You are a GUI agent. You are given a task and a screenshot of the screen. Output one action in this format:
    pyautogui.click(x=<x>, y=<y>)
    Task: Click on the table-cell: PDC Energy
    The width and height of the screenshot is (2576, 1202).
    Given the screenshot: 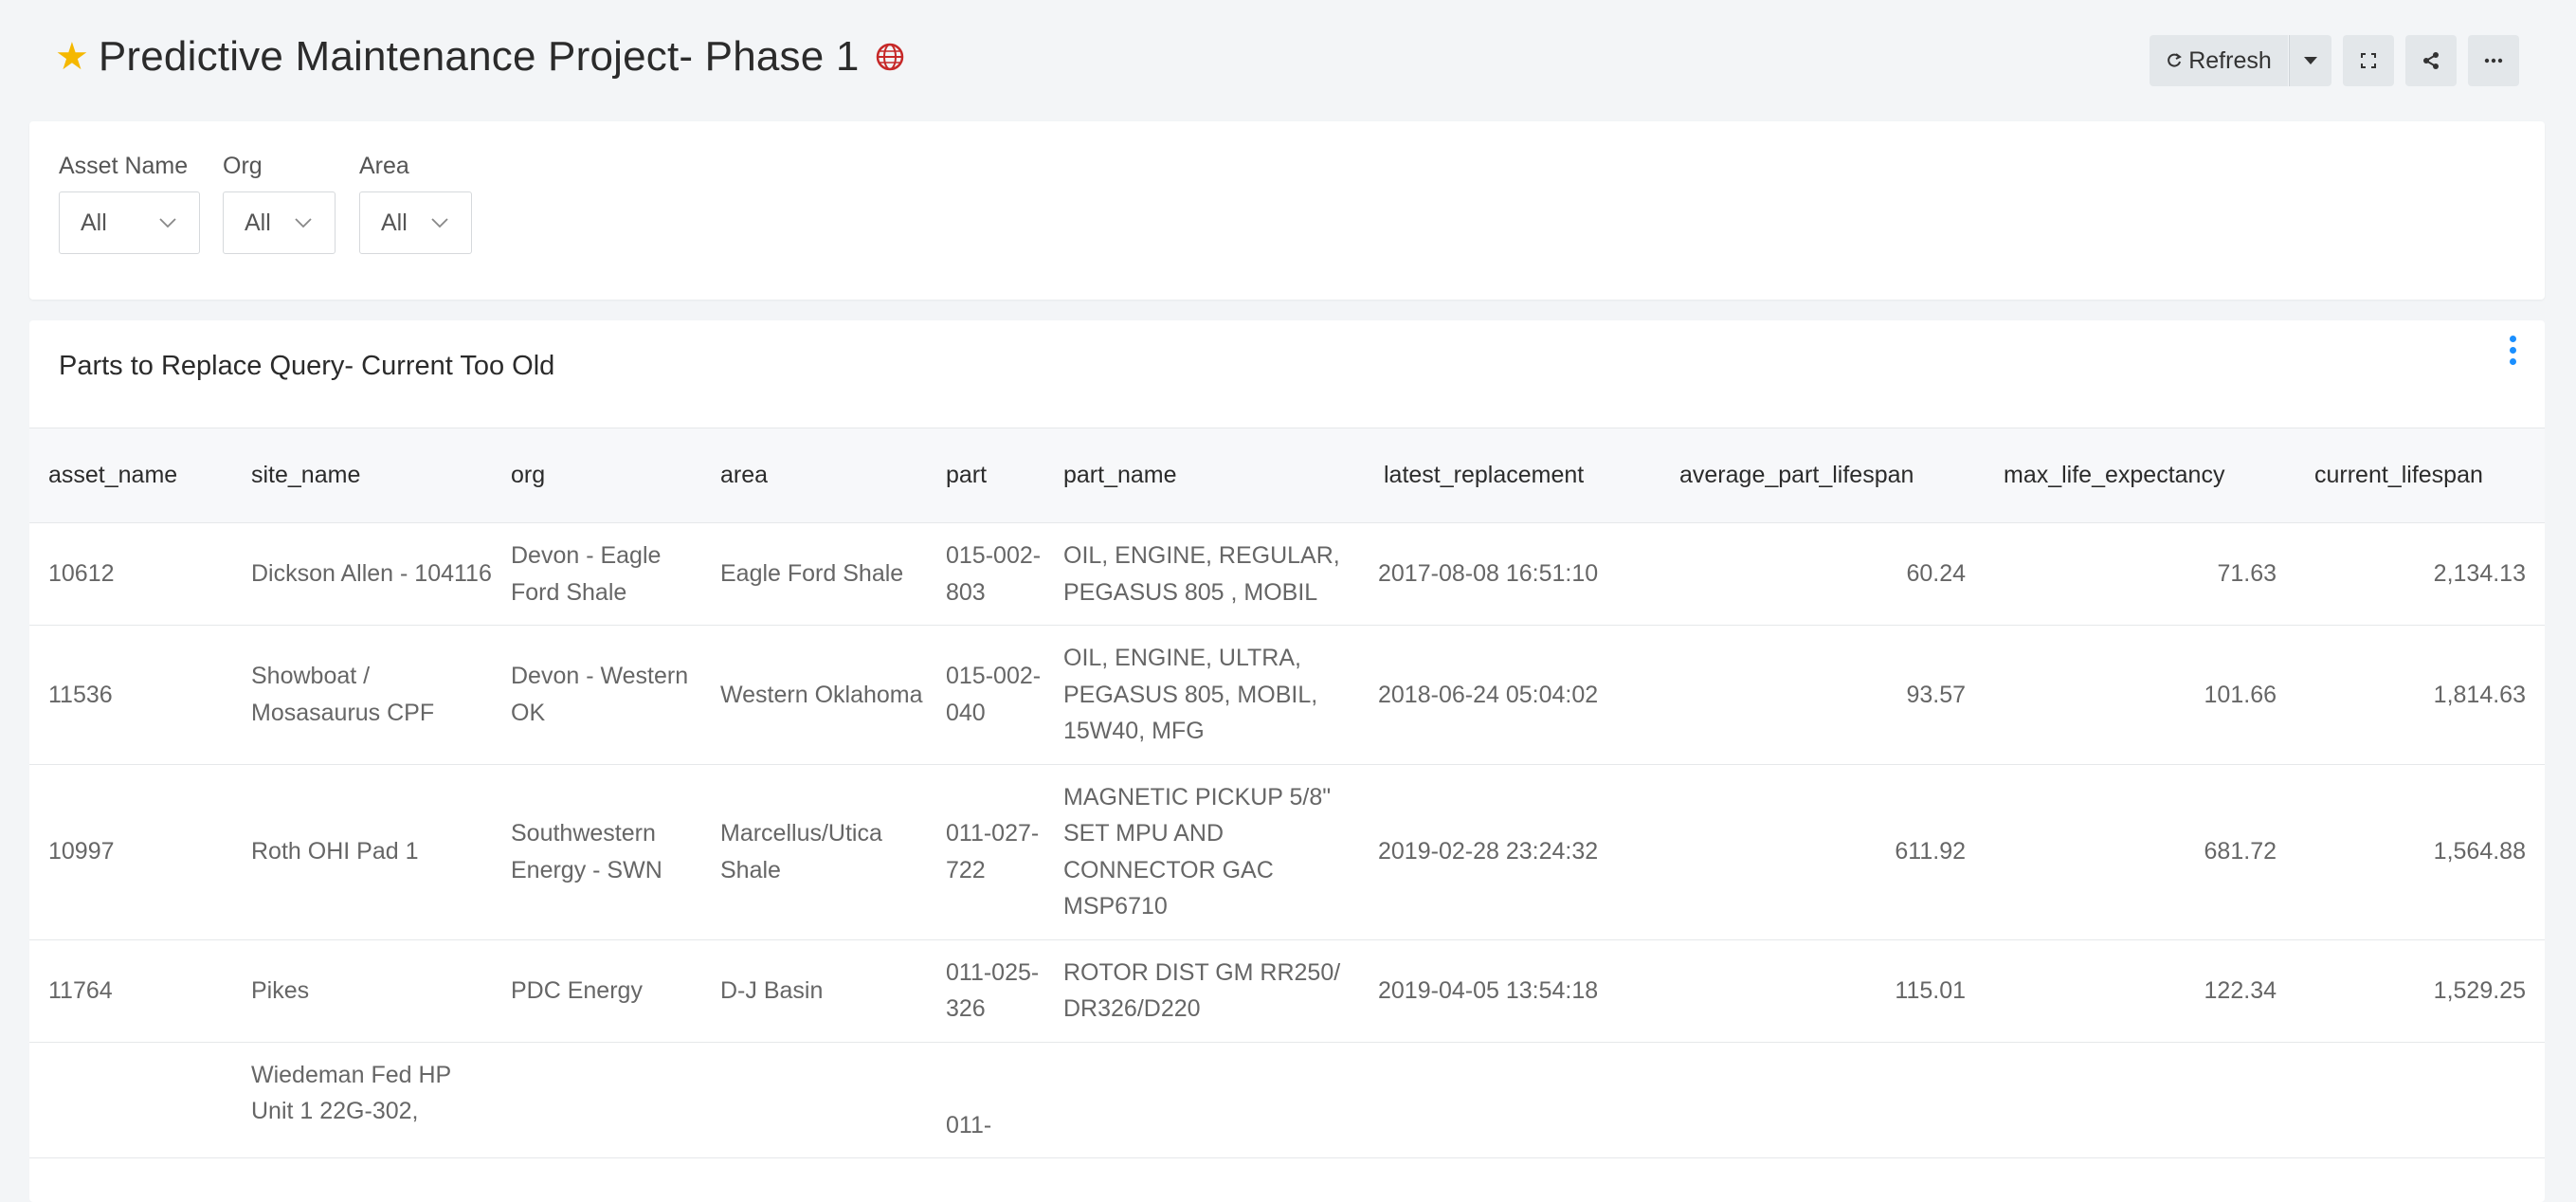 What is the action you would take?
    pyautogui.click(x=596, y=991)
    